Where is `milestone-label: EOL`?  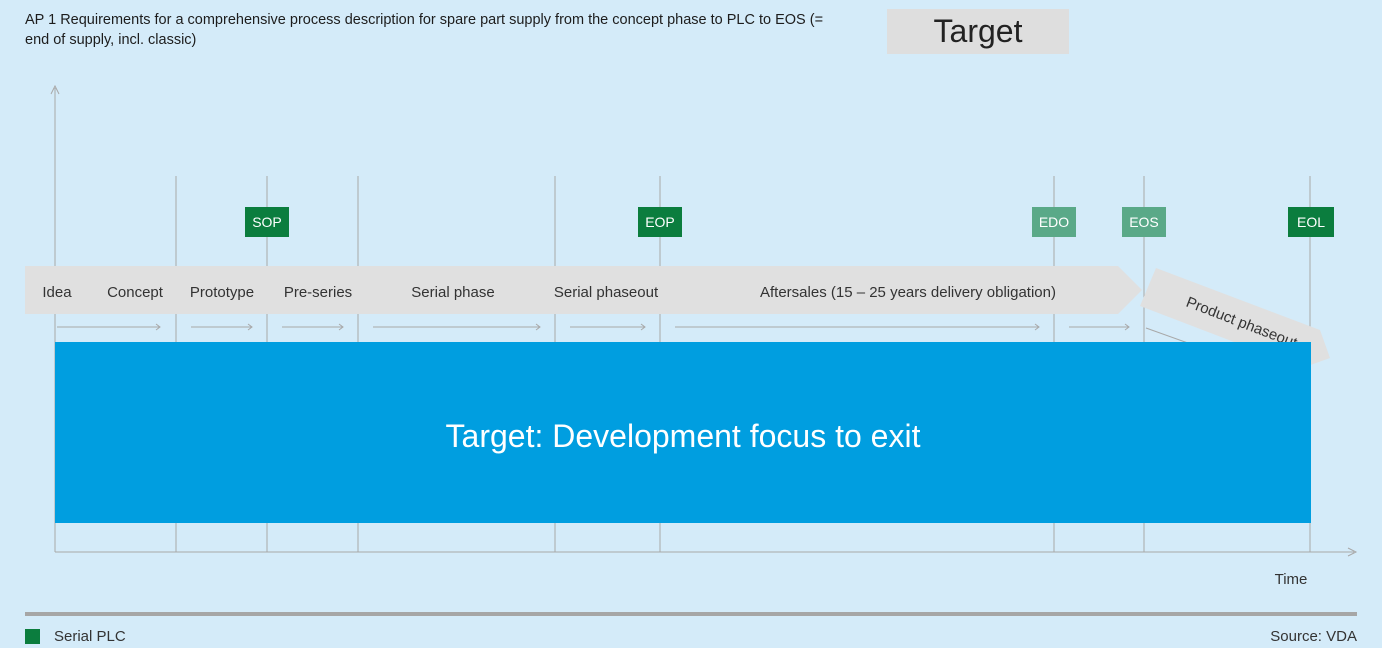
milestone-label: EOL is located at coordinates (1311, 222).